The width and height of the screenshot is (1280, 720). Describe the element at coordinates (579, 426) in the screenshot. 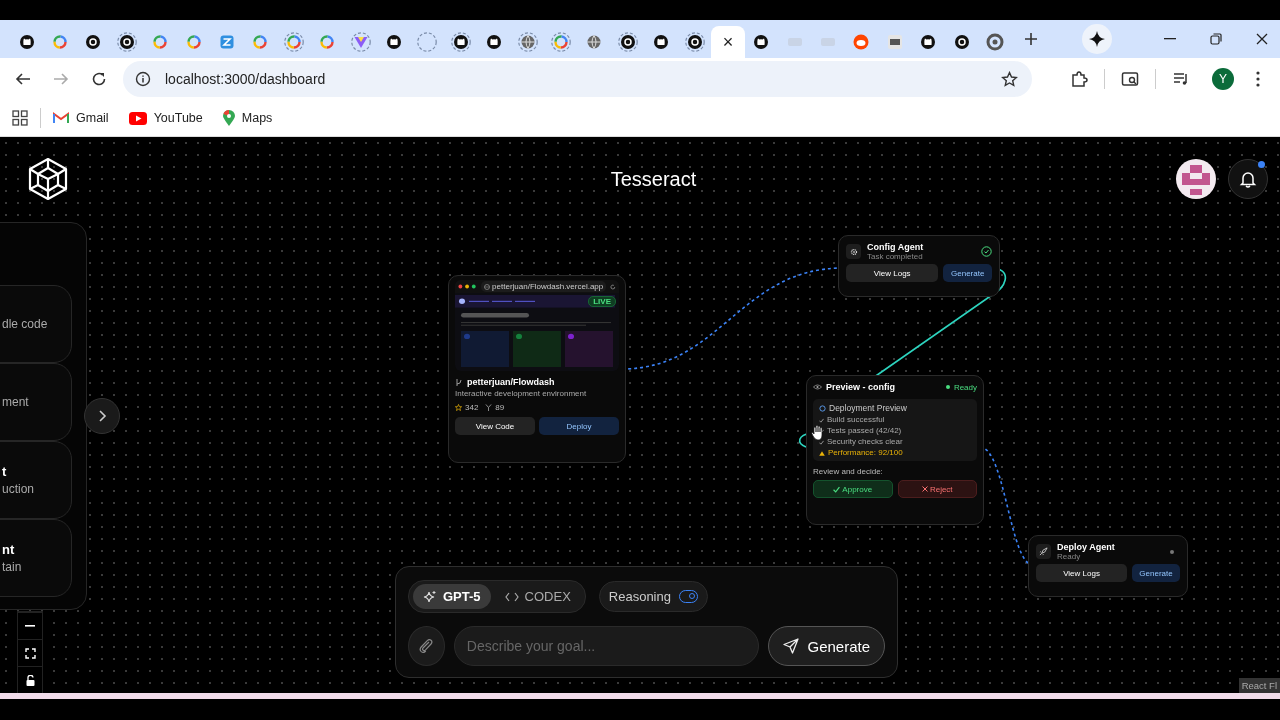

I see `deploy-button: Deploy` at that location.